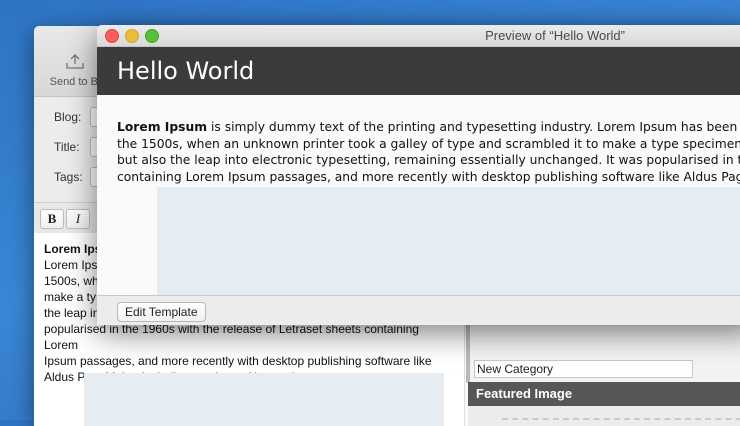  Describe the element at coordinates (264, 399) in the screenshot. I see `editor-image-placeholder` at that location.